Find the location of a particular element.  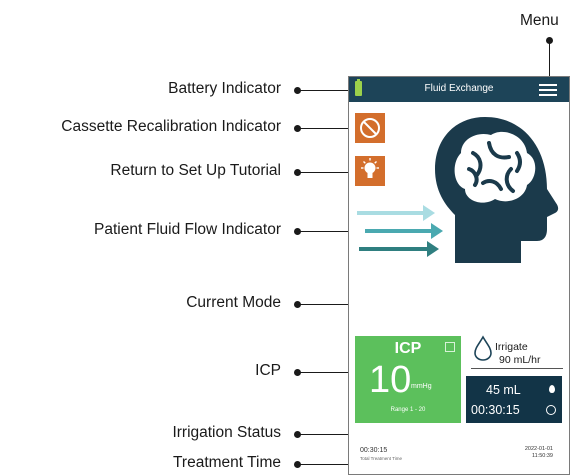

irrigation-elapsed: 00:30:15 is located at coordinates (495, 410).